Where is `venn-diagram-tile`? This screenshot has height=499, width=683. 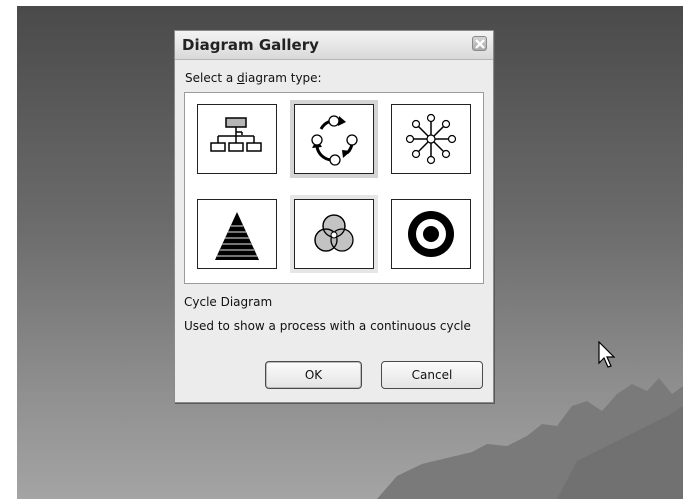 venn-diagram-tile is located at coordinates (334, 234).